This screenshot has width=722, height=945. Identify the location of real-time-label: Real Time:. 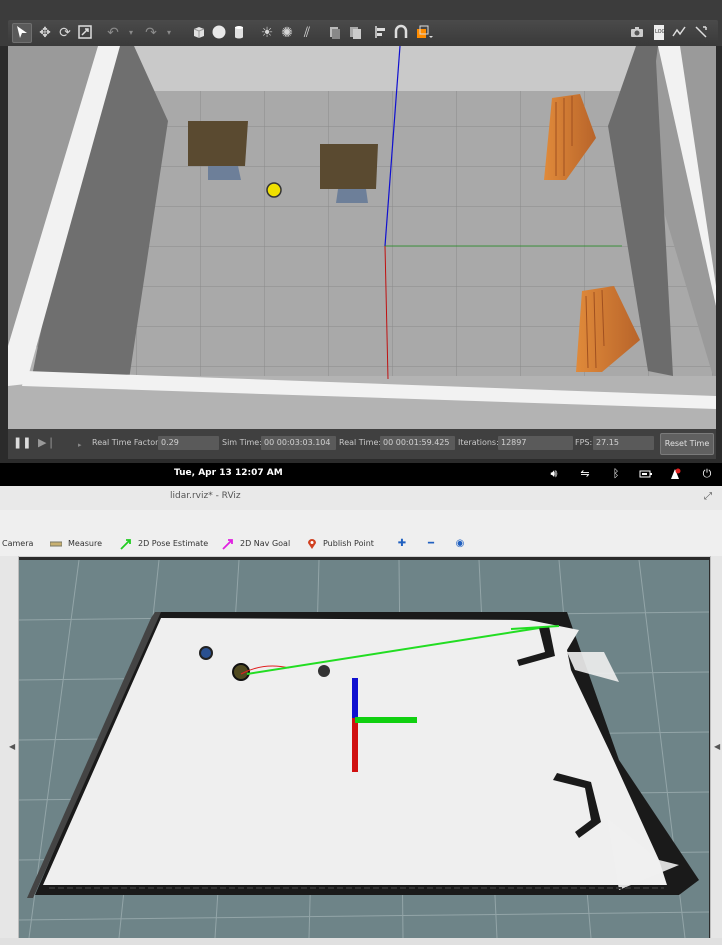
(360, 442).